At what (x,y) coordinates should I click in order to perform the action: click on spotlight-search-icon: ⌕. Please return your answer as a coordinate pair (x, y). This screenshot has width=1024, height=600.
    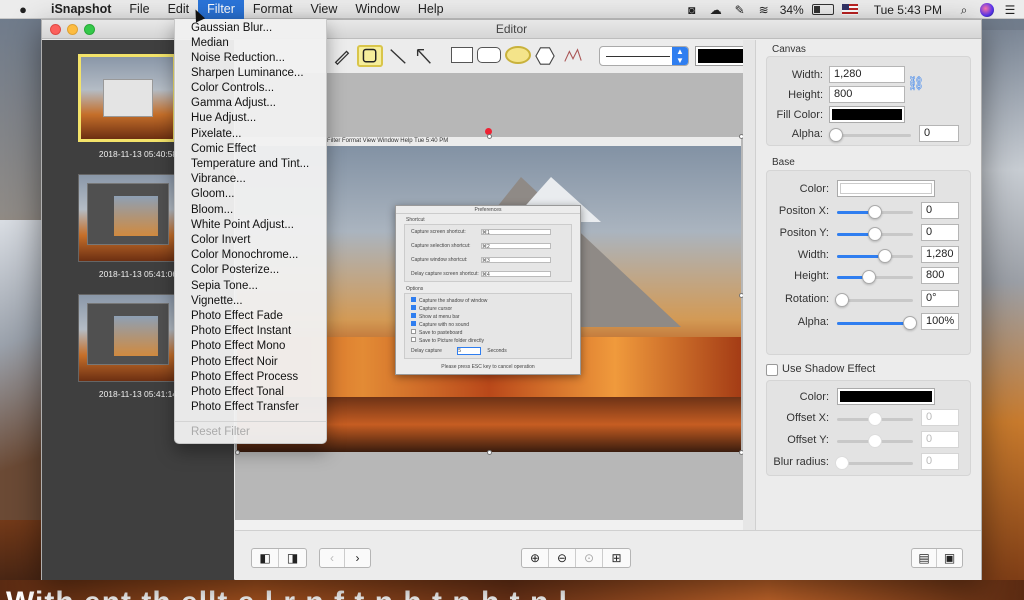
    Looking at the image, I should click on (964, 10).